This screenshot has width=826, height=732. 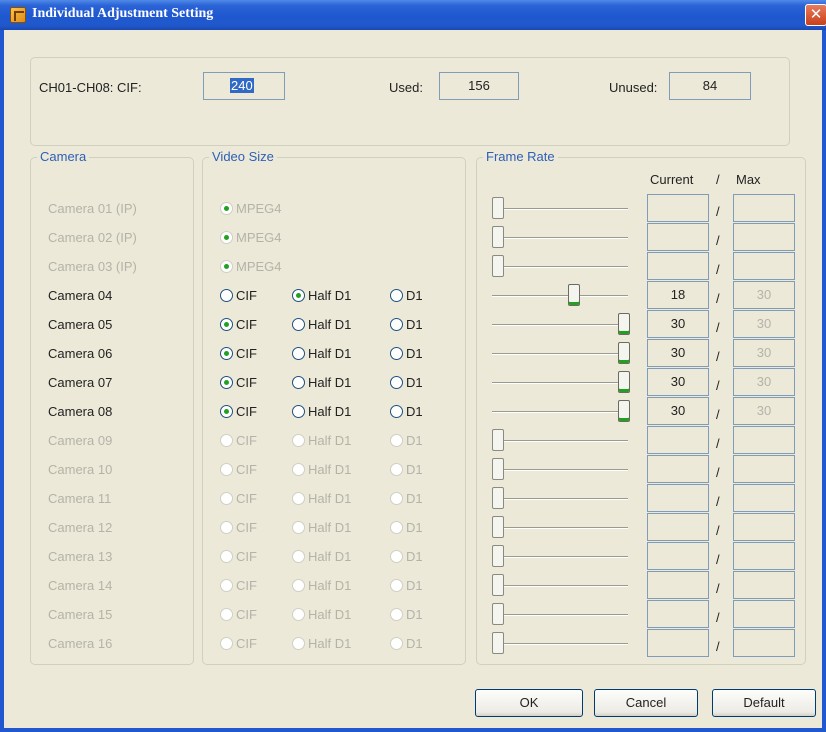 What do you see at coordinates (529, 703) in the screenshot?
I see `ok-button: OK` at bounding box center [529, 703].